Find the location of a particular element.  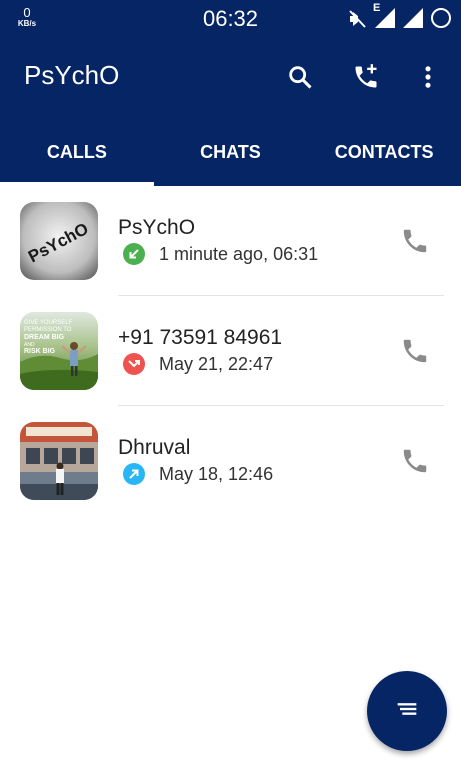

sync-icon is located at coordinates (441, 18).